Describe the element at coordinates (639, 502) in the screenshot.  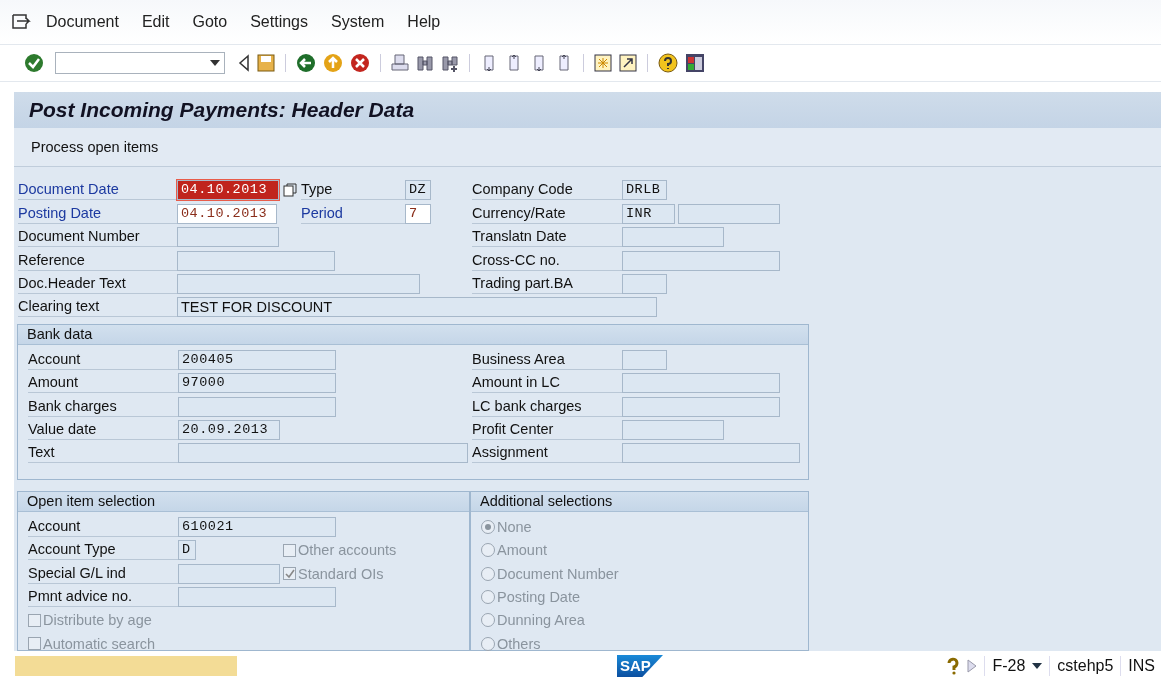
I see `group-title: Additional selections` at that location.